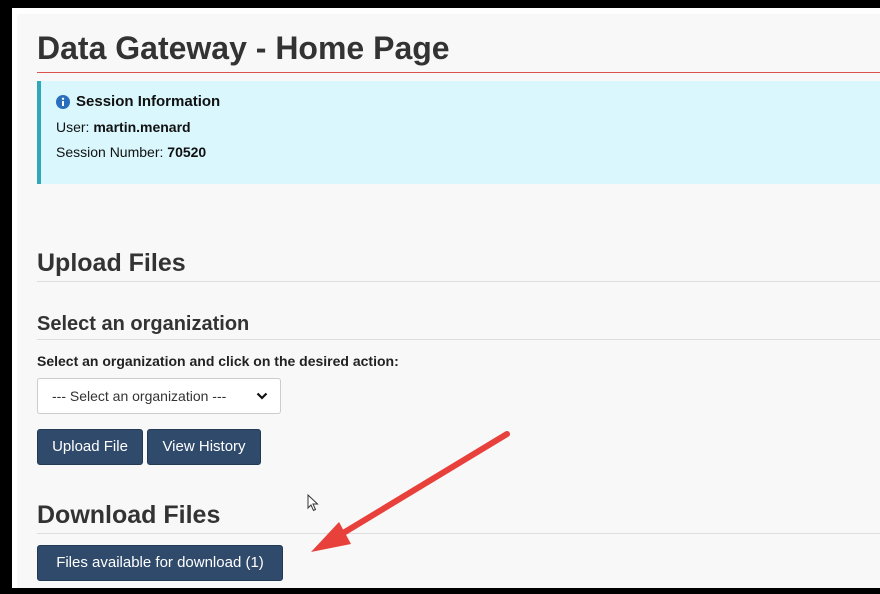 The width and height of the screenshot is (880, 594). I want to click on session-info-heading: Session Information, so click(138, 101).